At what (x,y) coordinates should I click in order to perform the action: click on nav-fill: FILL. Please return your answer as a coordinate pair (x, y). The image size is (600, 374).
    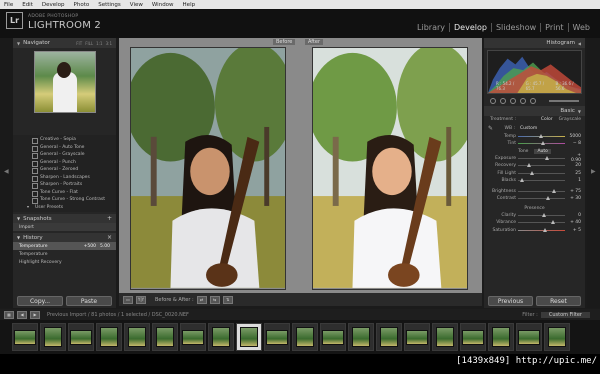
    Looking at the image, I should click on (89, 43).